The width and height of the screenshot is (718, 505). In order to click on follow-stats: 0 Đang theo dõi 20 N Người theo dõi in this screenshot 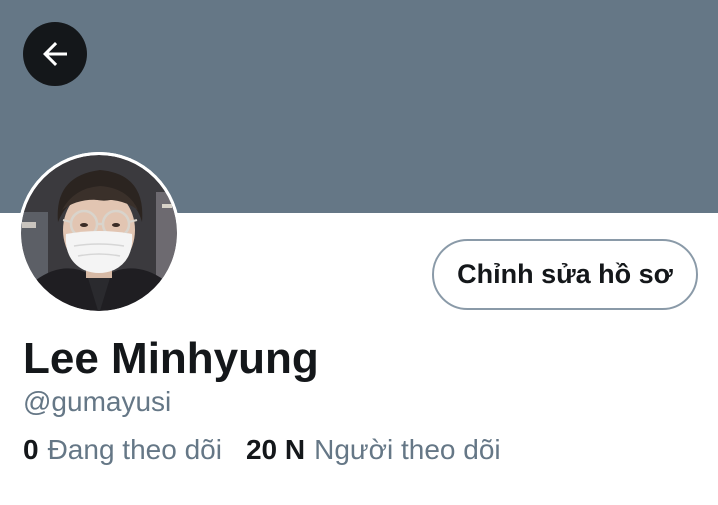, I will do `click(262, 450)`.